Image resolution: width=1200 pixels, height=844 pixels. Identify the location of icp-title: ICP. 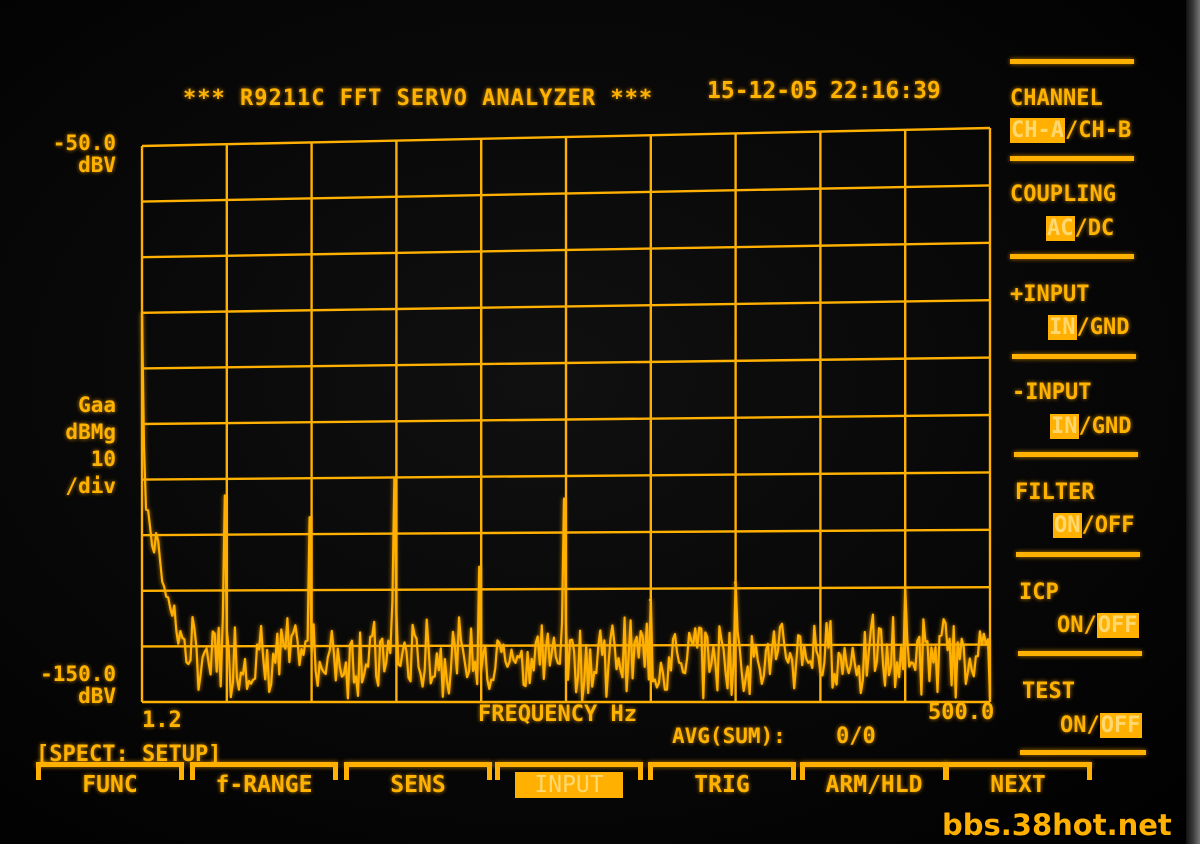
(1039, 592).